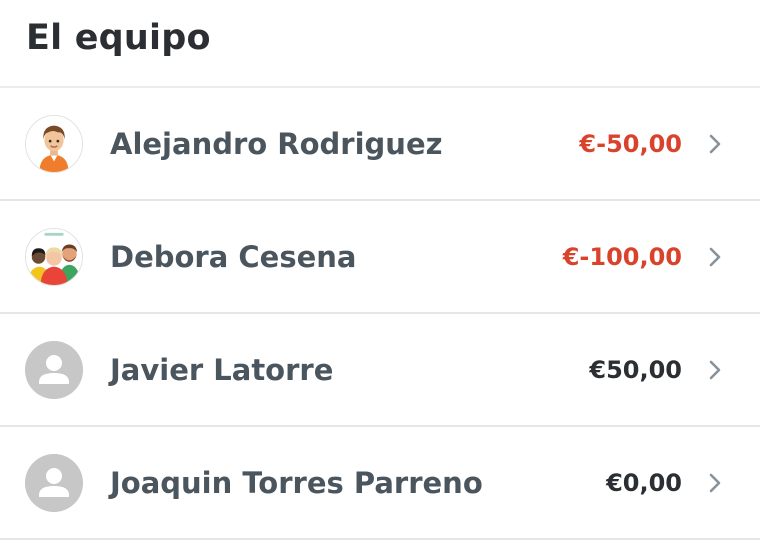 The height and width of the screenshot is (547, 760). What do you see at coordinates (118, 38) in the screenshot?
I see `page-title: El equipo` at bounding box center [118, 38].